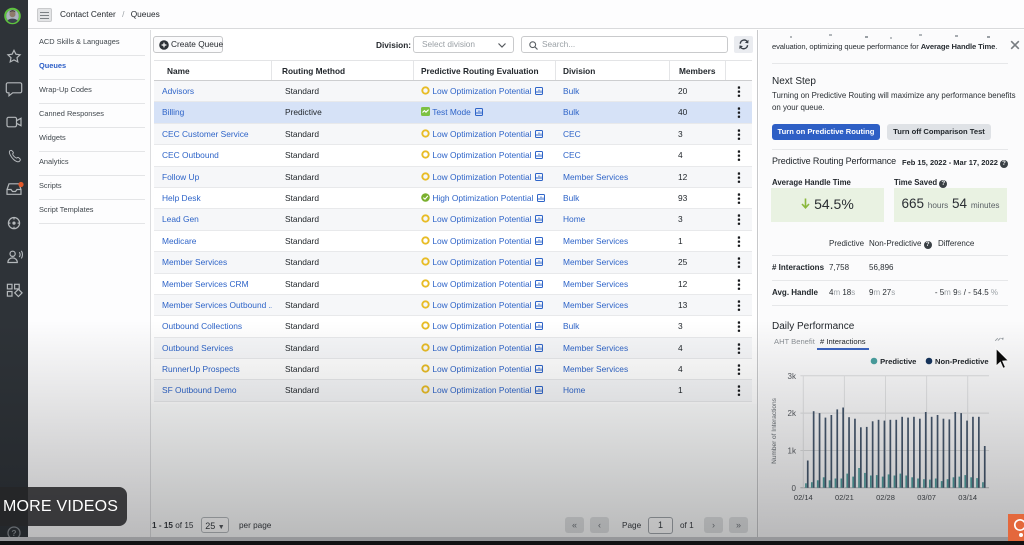 The height and width of the screenshot is (545, 1024). What do you see at coordinates (967, 497) in the screenshot?
I see `svg-text: 03/14` at bounding box center [967, 497].